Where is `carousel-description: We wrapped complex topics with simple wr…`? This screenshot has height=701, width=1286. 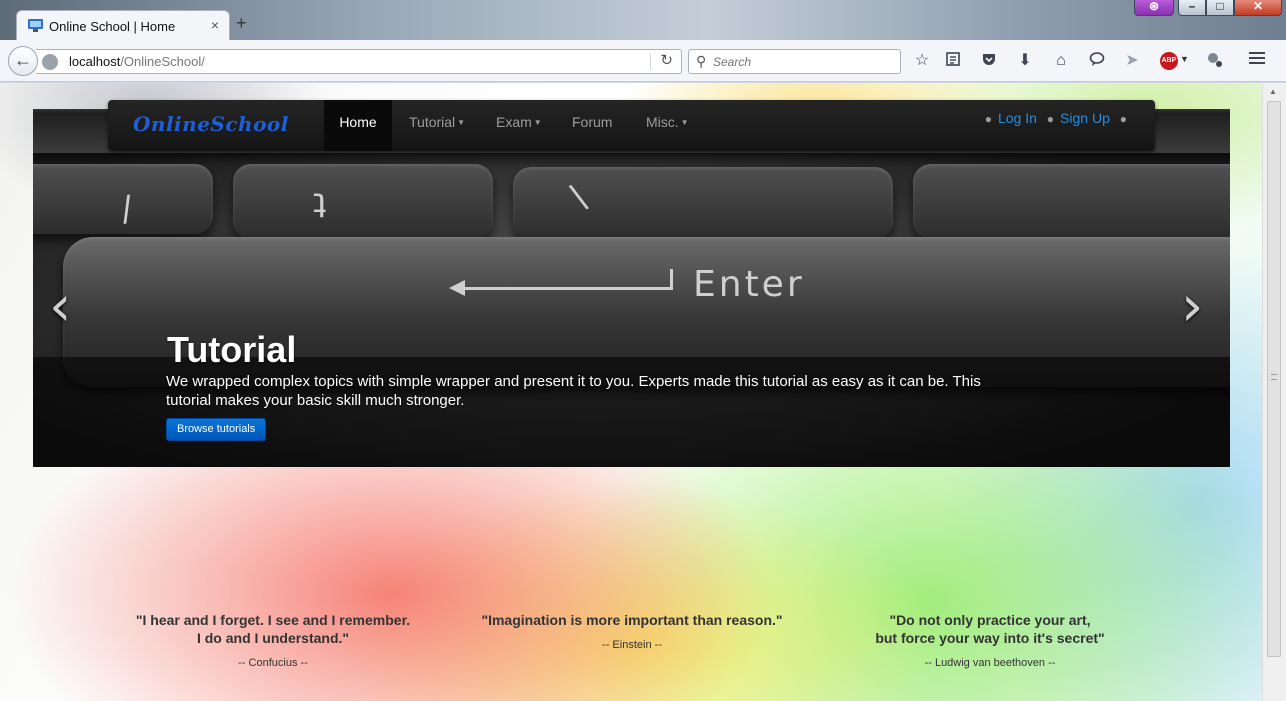 carousel-description: We wrapped complex topics with simple wr… is located at coordinates (573, 391).